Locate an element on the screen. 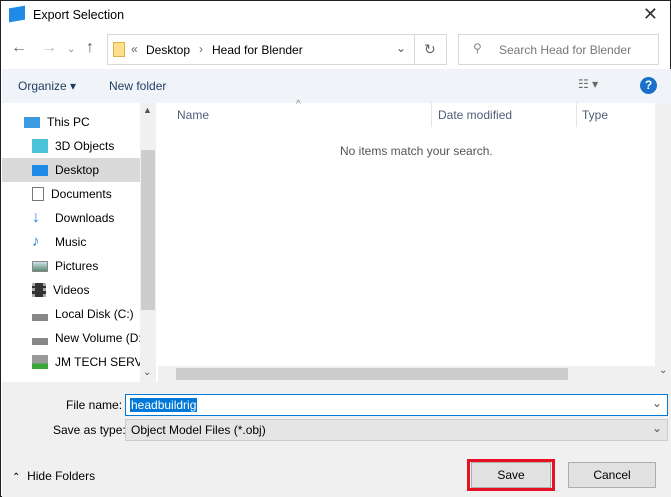  hide-folders-button: ⌃ Hide Folders is located at coordinates (53, 476).